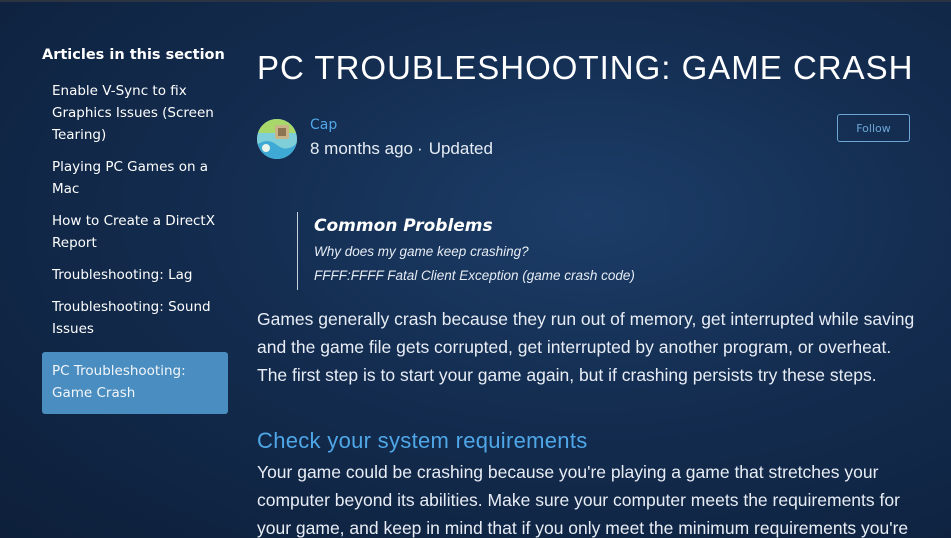 Image resolution: width=951 pixels, height=538 pixels. I want to click on callout-line: Why does my game keep crashing?, so click(421, 251).